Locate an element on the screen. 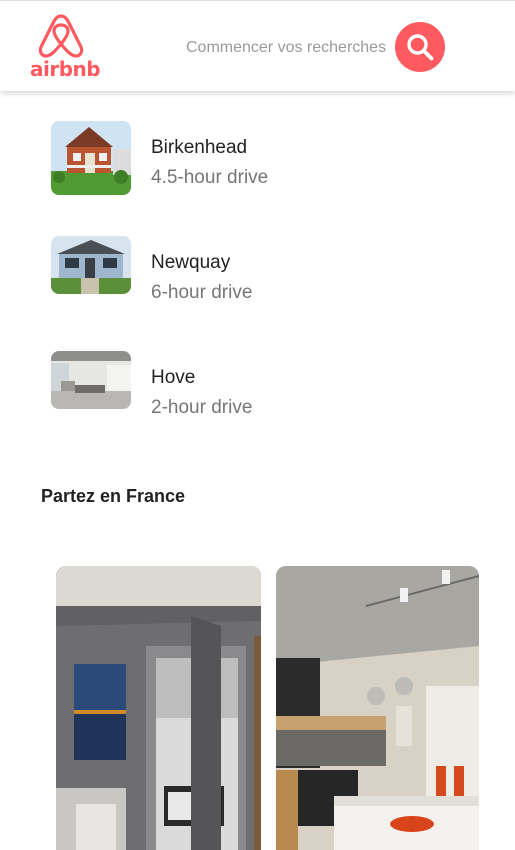 This screenshot has width=515, height=850. list-item-birkenhead: Birkenhead 4.5-hour drive is located at coordinates (261, 178).